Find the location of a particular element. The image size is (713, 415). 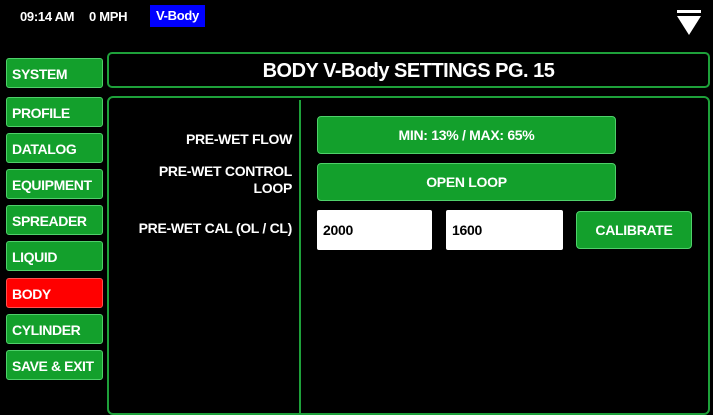

sidebar-item-system: SYSTEM is located at coordinates (54, 73).